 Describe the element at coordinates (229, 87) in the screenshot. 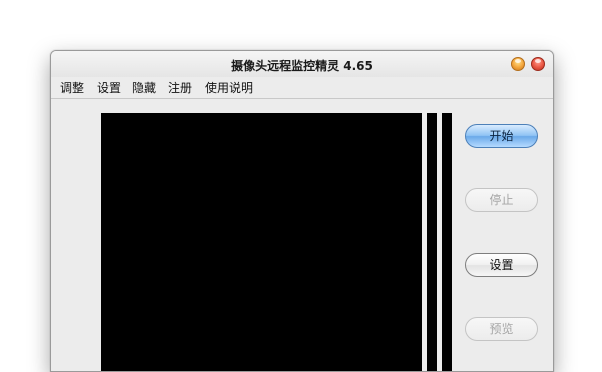

I see `menu-item-help: 使用说明` at that location.